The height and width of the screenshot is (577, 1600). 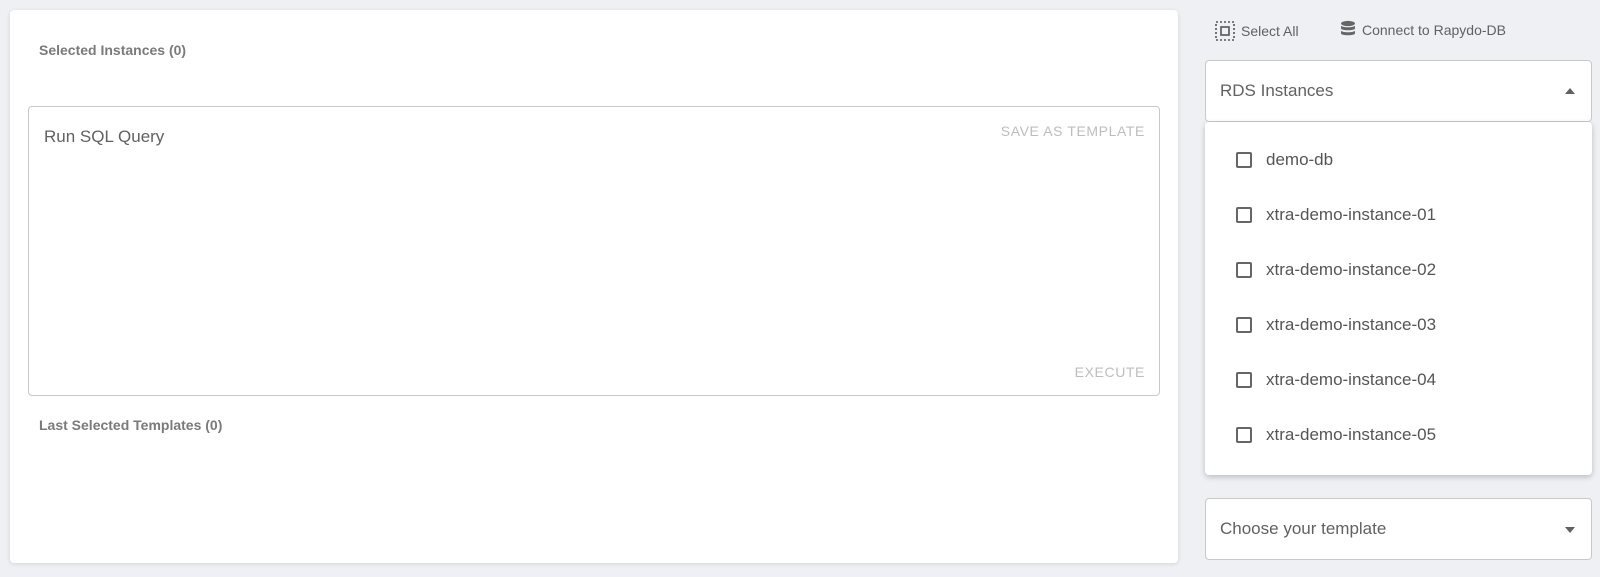 What do you see at coordinates (1073, 131) in the screenshot?
I see `save-as-template-button: SAVE AS TEMPLATE` at bounding box center [1073, 131].